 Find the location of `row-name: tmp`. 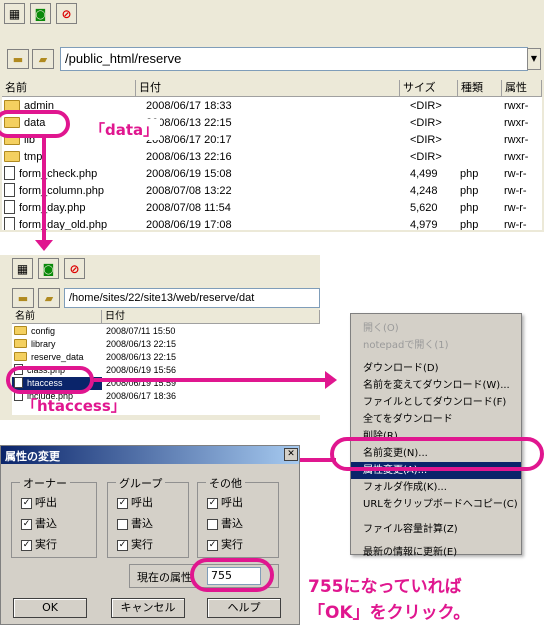

row-name: tmp is located at coordinates (70, 157).